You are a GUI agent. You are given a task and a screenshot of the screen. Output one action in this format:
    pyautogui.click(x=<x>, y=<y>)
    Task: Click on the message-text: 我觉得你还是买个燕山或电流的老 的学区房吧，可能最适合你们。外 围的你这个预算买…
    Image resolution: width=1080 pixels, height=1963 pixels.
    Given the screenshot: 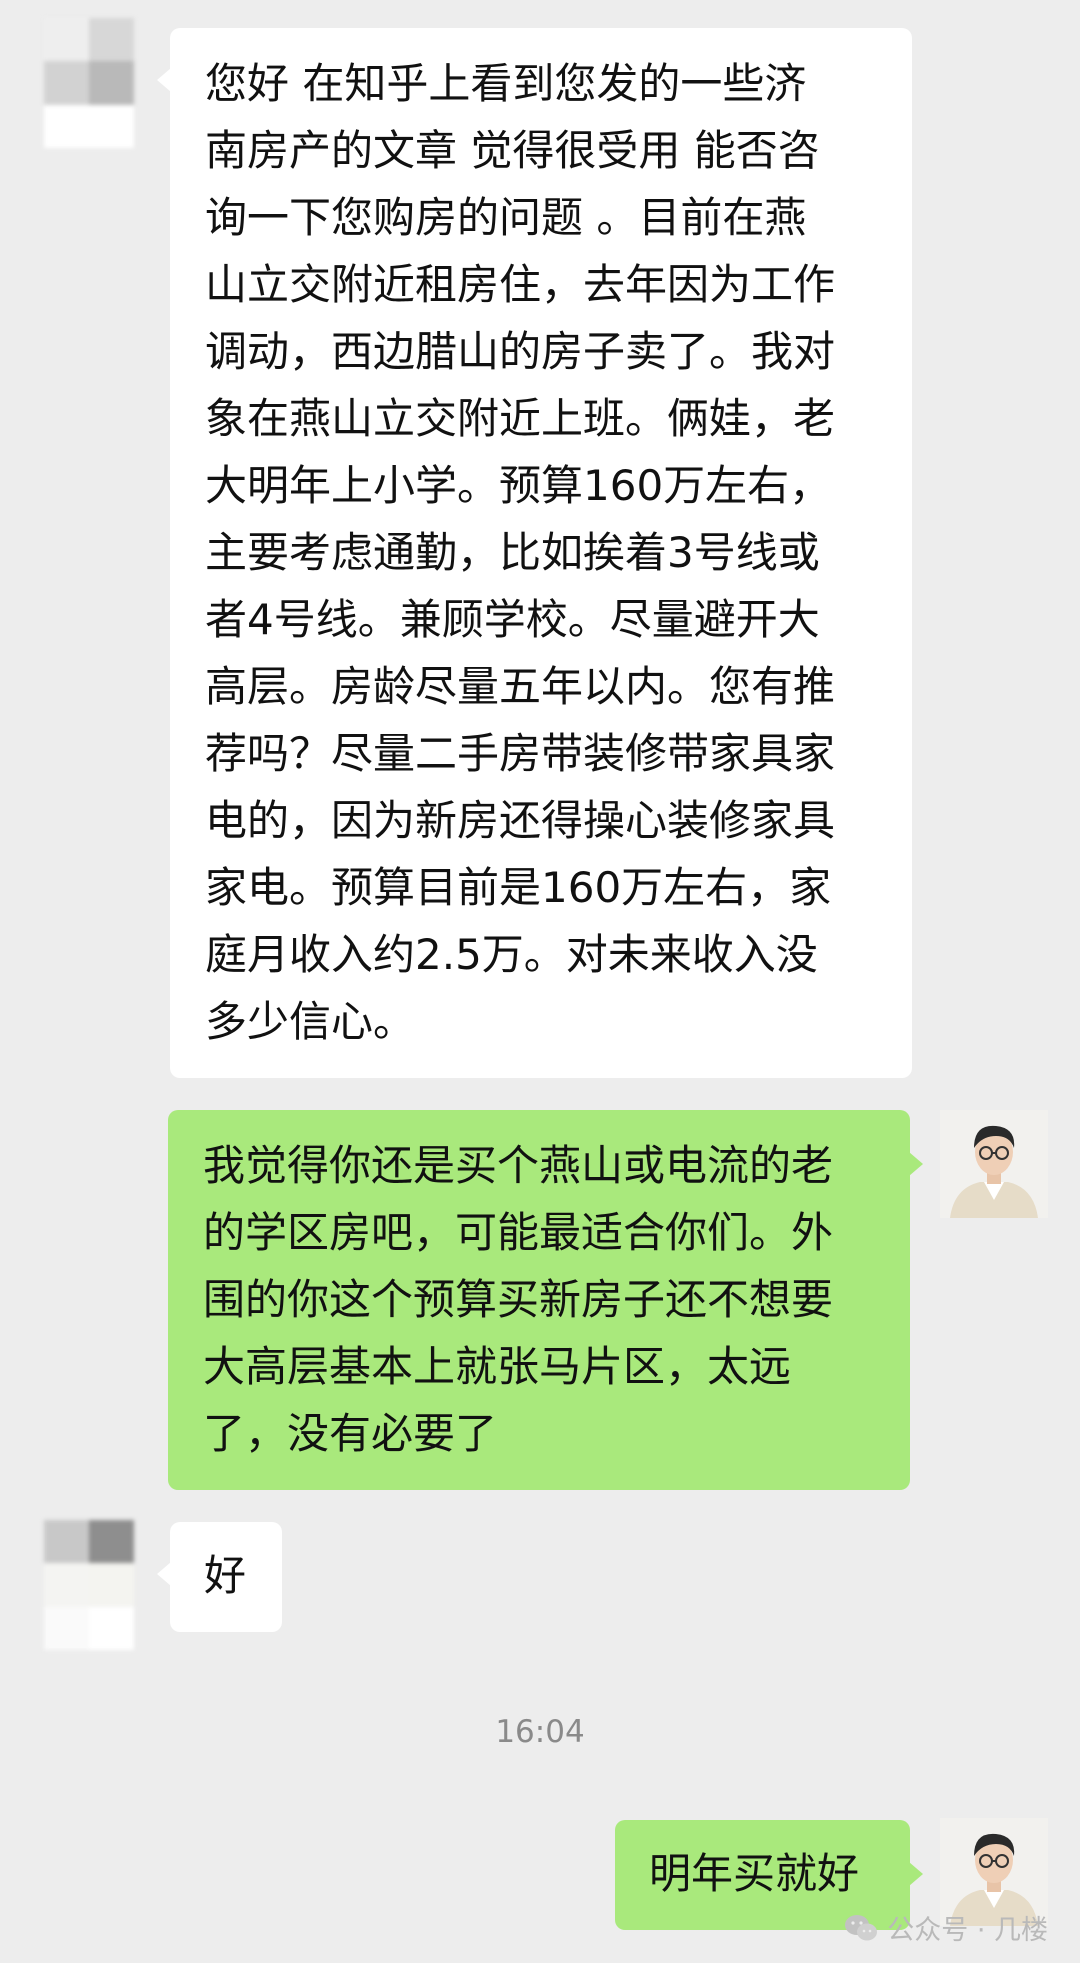 What is the action you would take?
    pyautogui.click(x=518, y=1299)
    